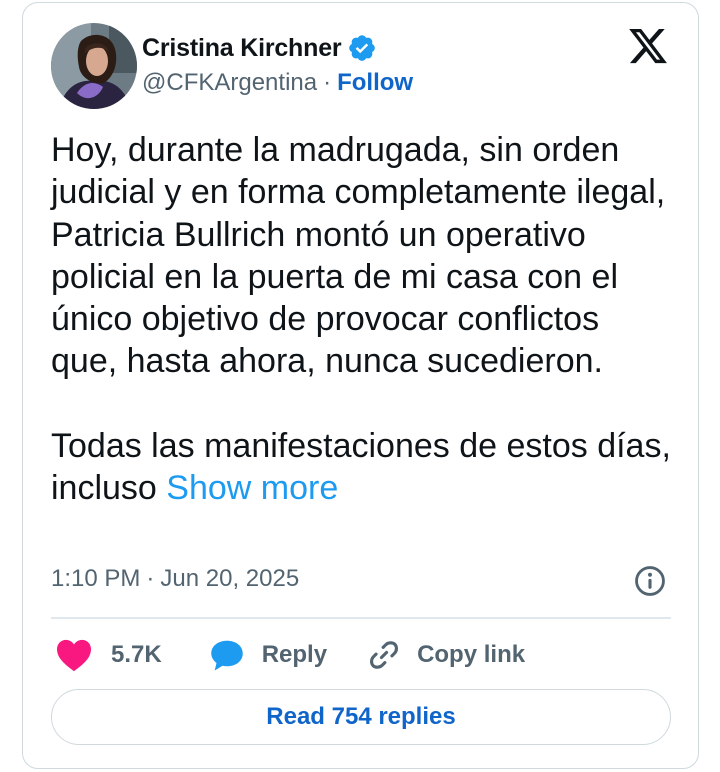 This screenshot has height=772, width=720. I want to click on read-replies-label: Read 754 replies, so click(361, 716).